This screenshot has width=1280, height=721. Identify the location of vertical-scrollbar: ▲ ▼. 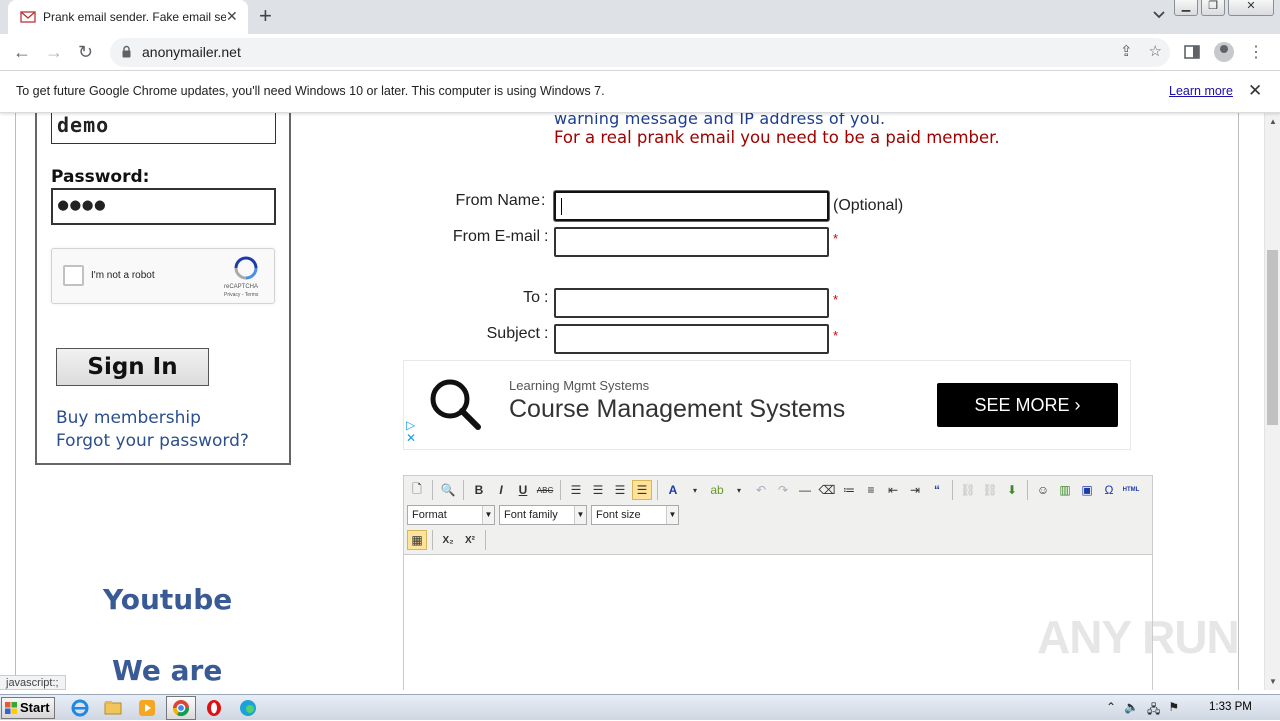
(1272, 401).